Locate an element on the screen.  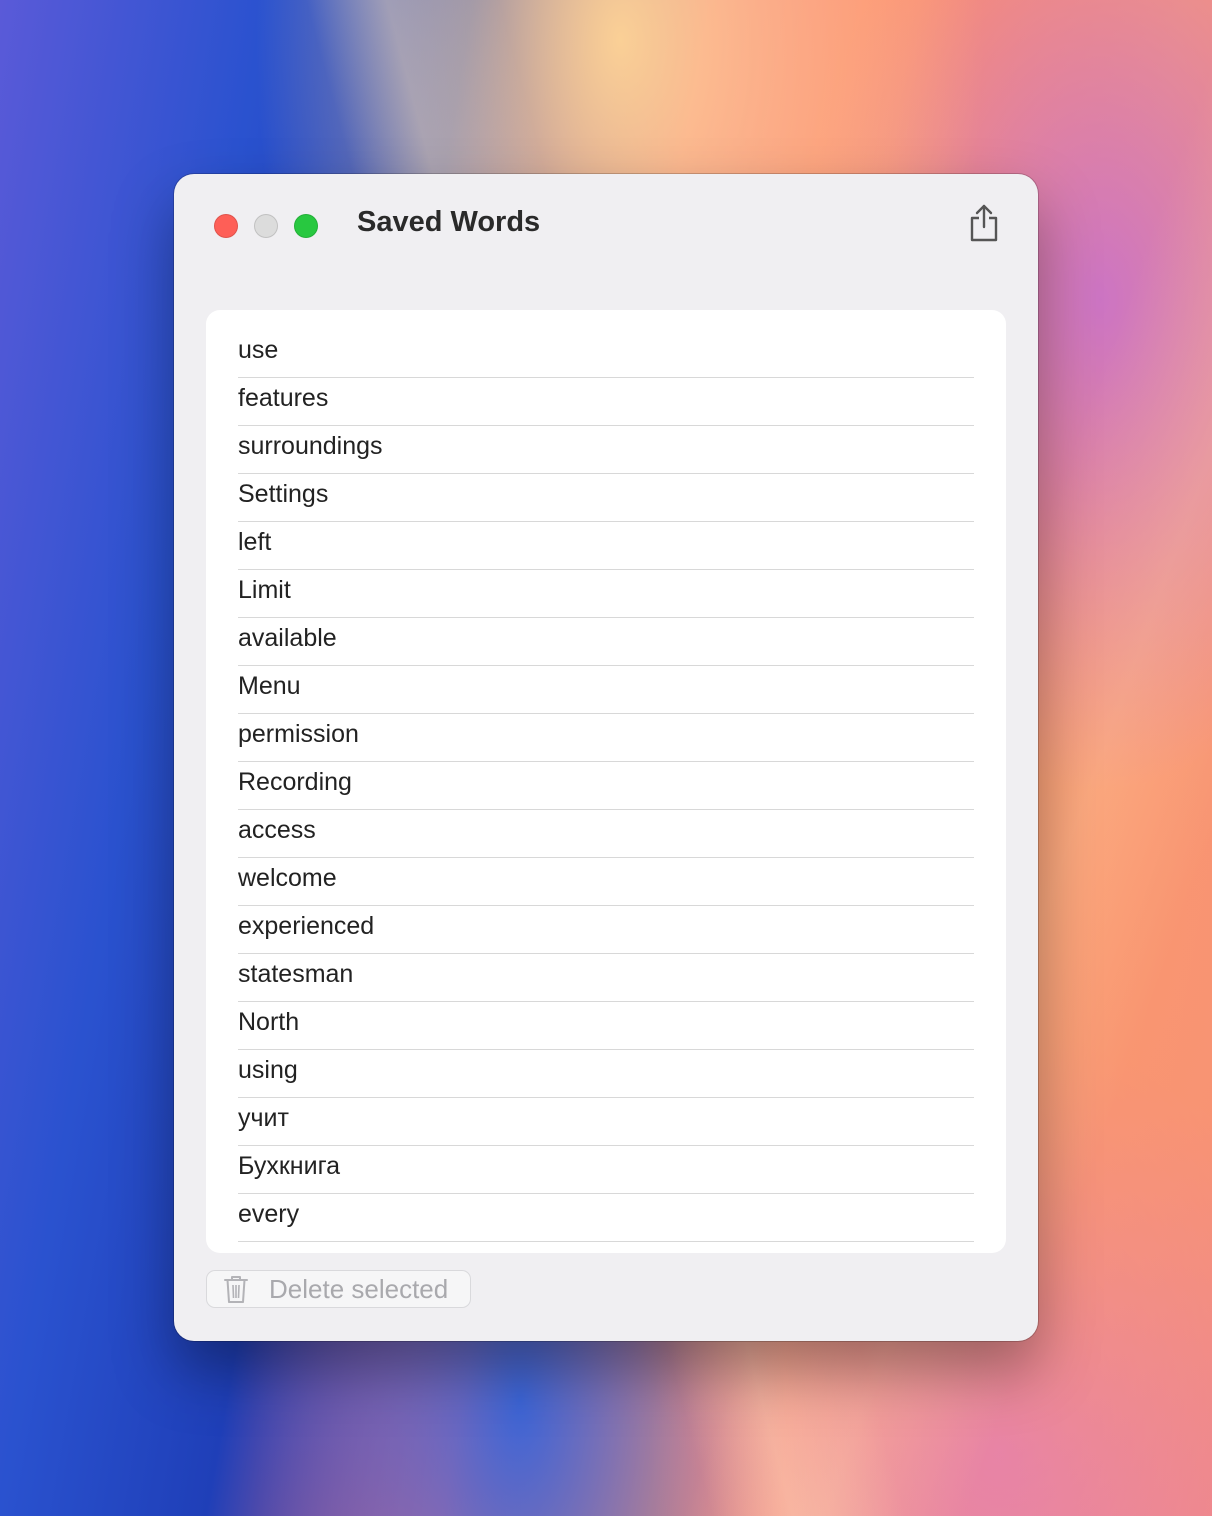
word-row: every is located at coordinates (606, 1218).